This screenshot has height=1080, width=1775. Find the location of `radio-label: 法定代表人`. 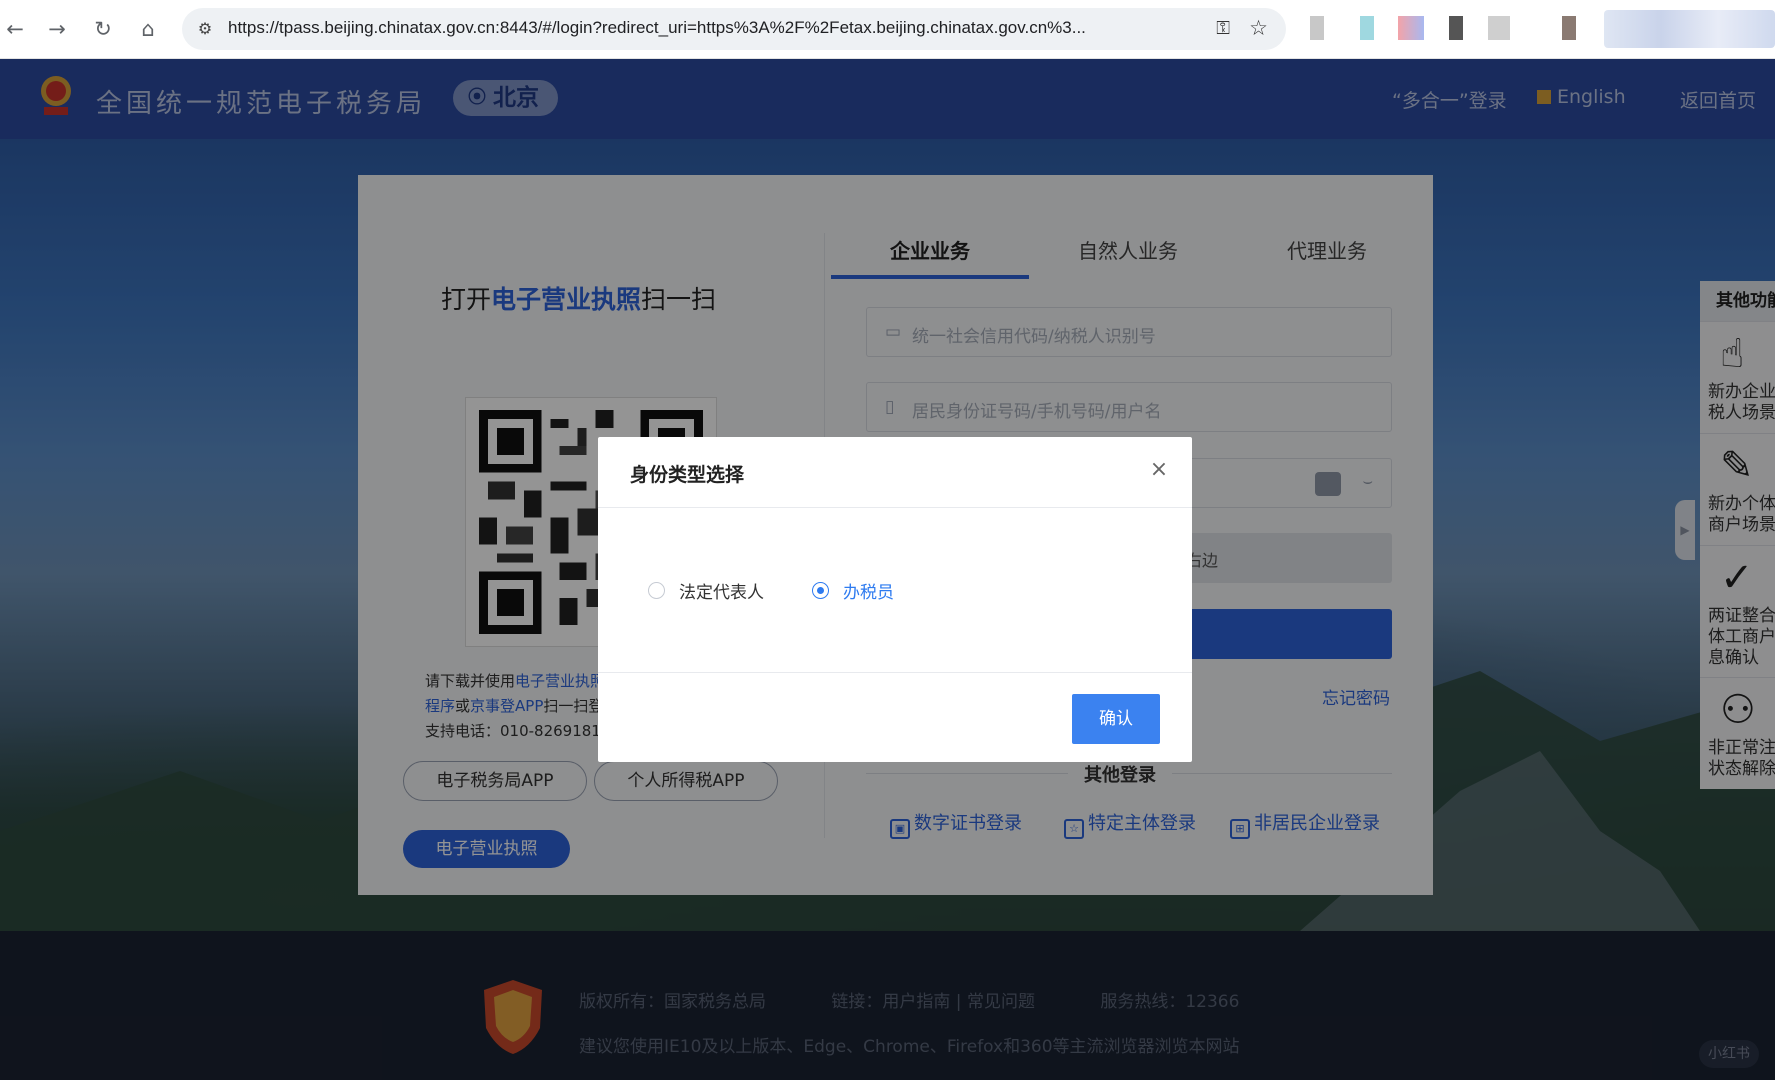

radio-label: 法定代表人 is located at coordinates (721, 592).